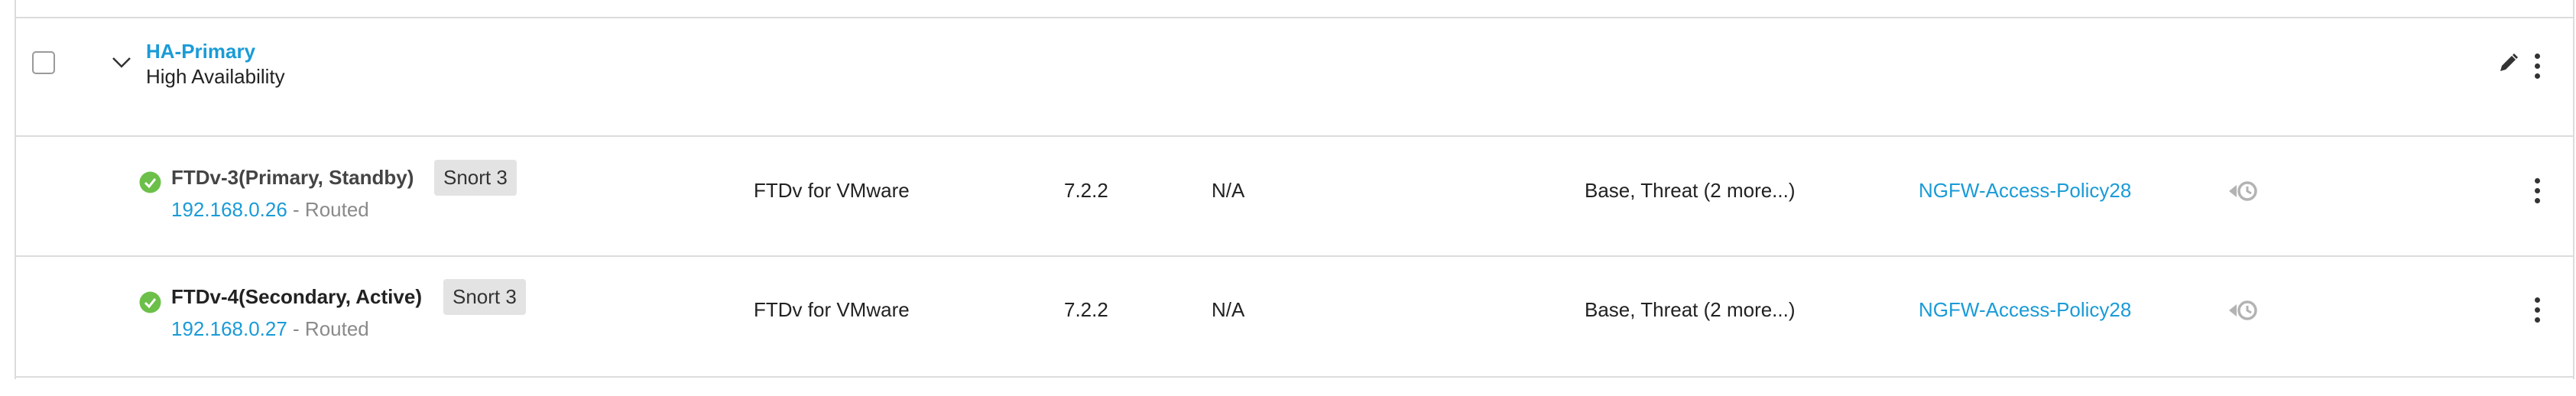 The width and height of the screenshot is (2576, 396). Describe the element at coordinates (122, 62) in the screenshot. I see `chevron-down-icon` at that location.